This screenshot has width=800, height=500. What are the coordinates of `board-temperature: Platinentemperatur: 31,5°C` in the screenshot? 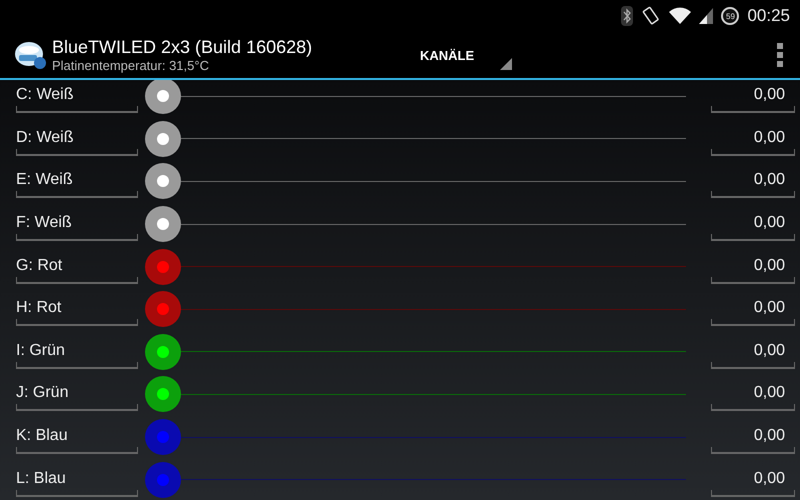 It's located at (131, 65).